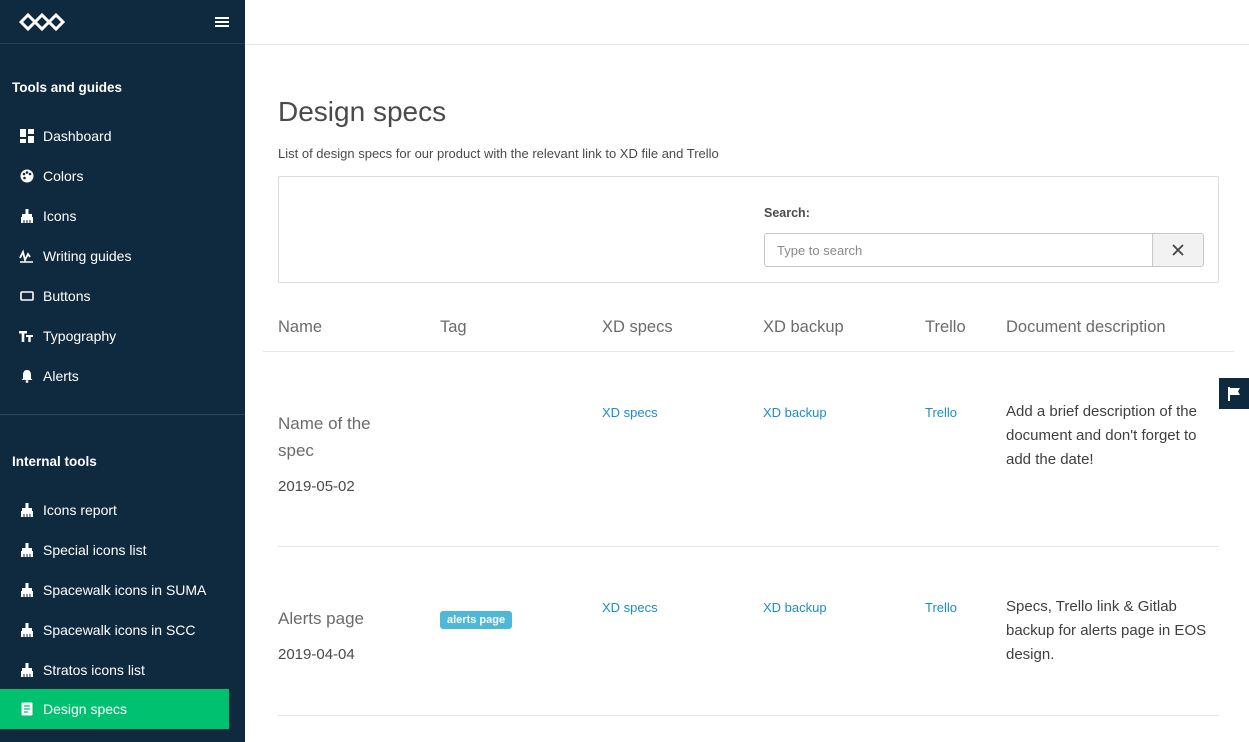  I want to click on palette-icon, so click(26, 176).